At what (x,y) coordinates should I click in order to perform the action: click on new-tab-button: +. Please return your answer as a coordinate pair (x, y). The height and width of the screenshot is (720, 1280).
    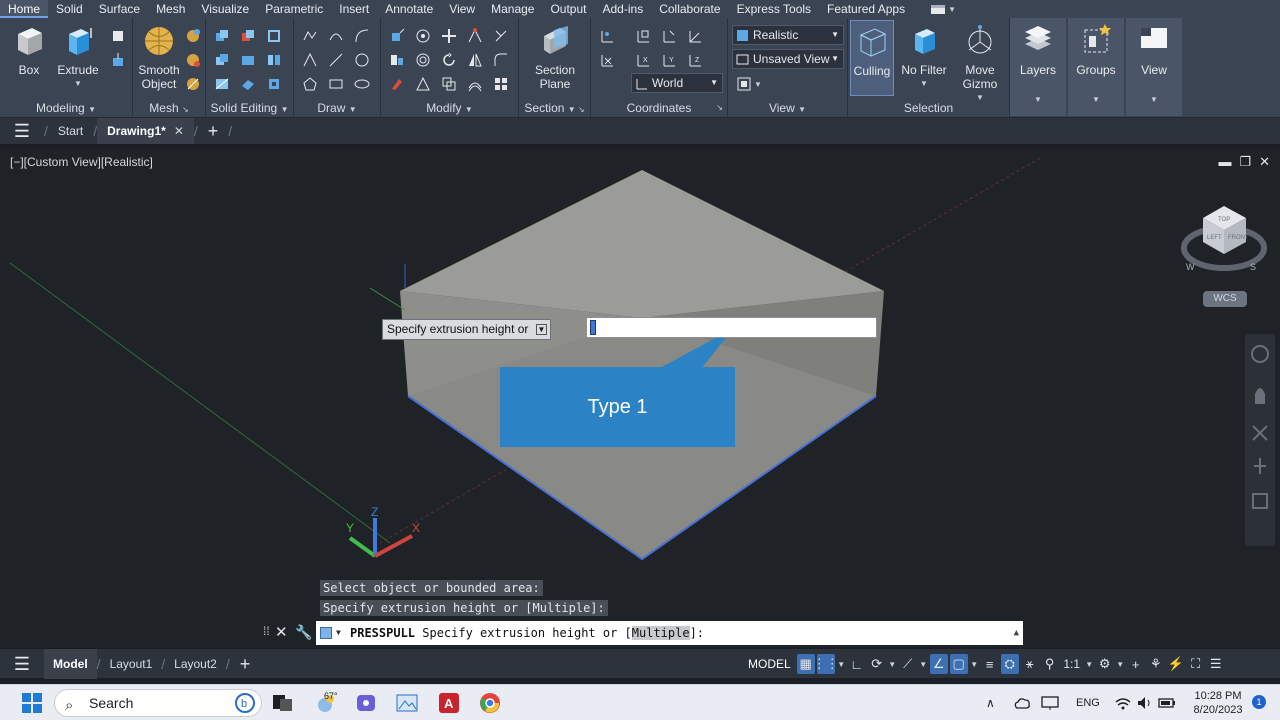
    Looking at the image, I should click on (213, 131).